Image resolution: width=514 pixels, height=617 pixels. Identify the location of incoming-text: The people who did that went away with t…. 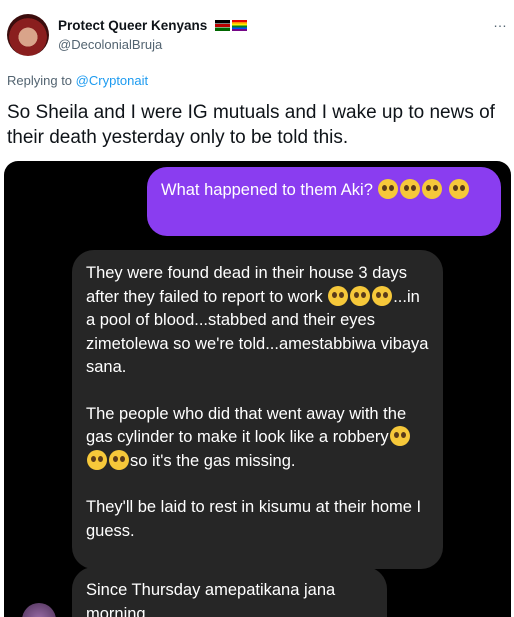
(246, 425).